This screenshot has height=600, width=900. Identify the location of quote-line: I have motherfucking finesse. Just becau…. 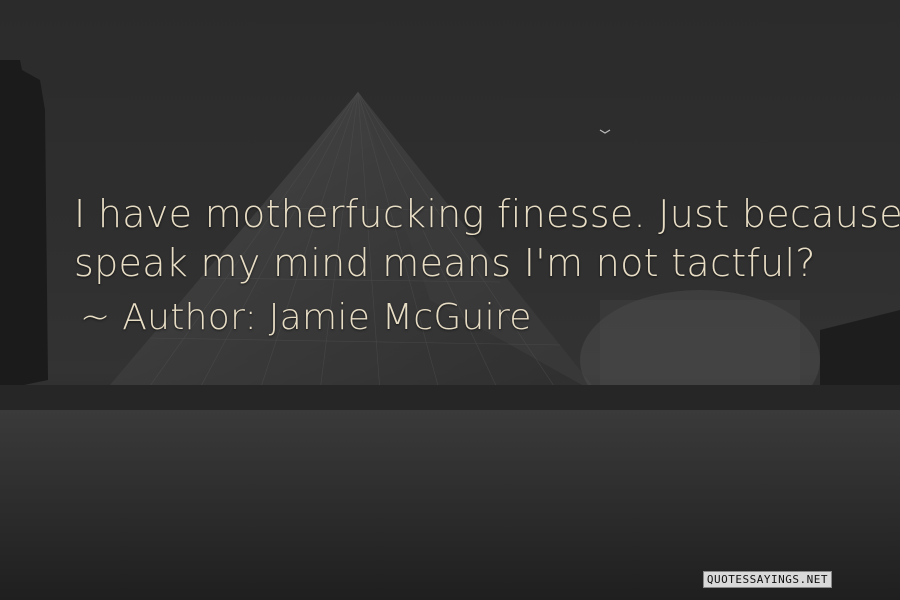
(487, 214).